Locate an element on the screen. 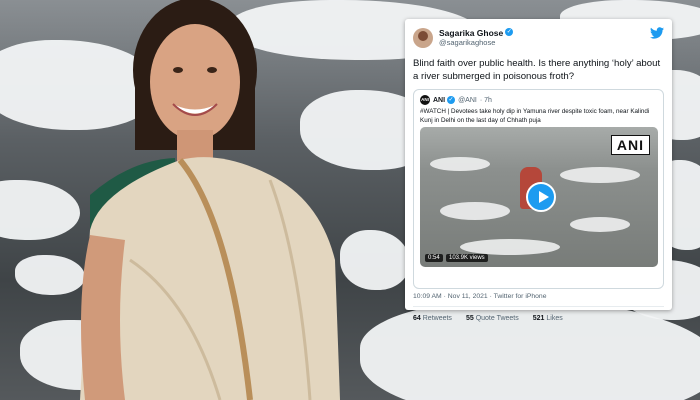 This screenshot has height=400, width=700. quote-tweets-stat: 55 Quote Tweets is located at coordinates (492, 318).